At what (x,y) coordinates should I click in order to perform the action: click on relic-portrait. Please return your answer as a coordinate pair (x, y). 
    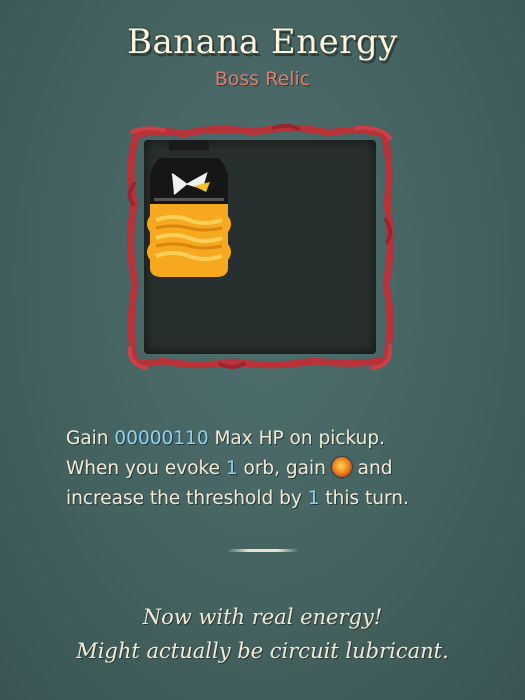
    Looking at the image, I should click on (260, 247).